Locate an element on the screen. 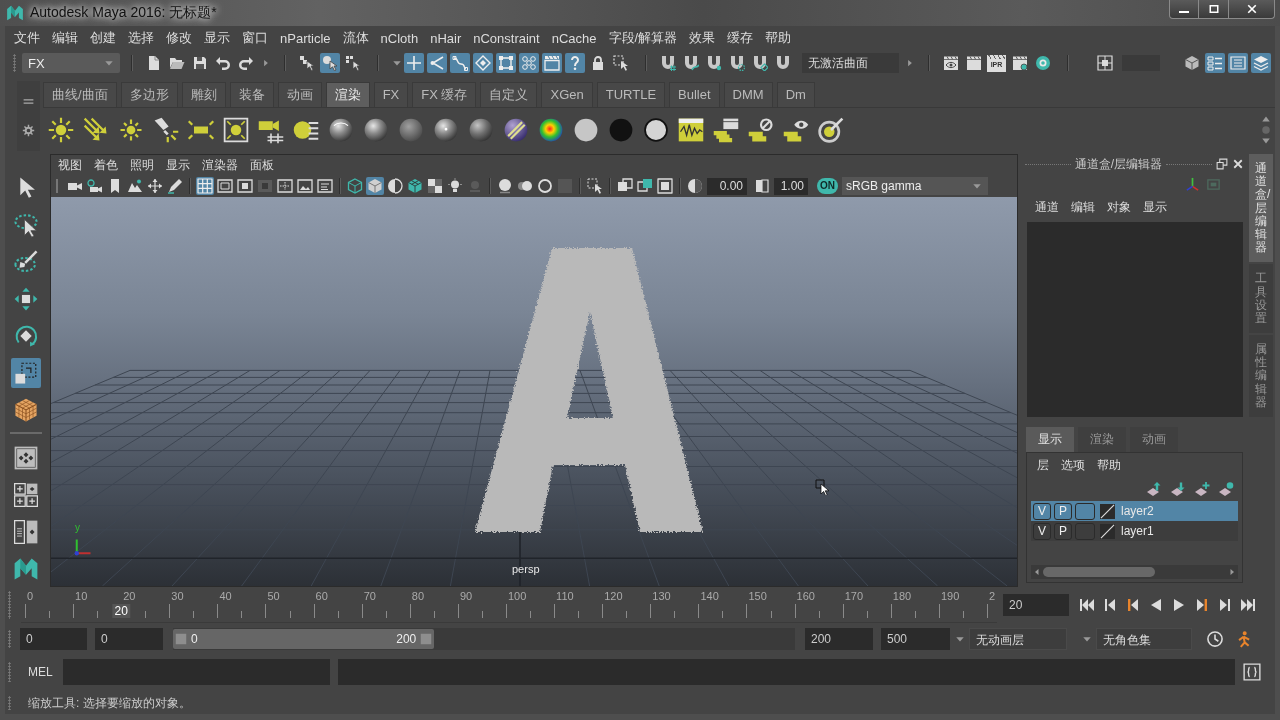 The image size is (1280, 720). layers-slash-icon is located at coordinates (761, 129).